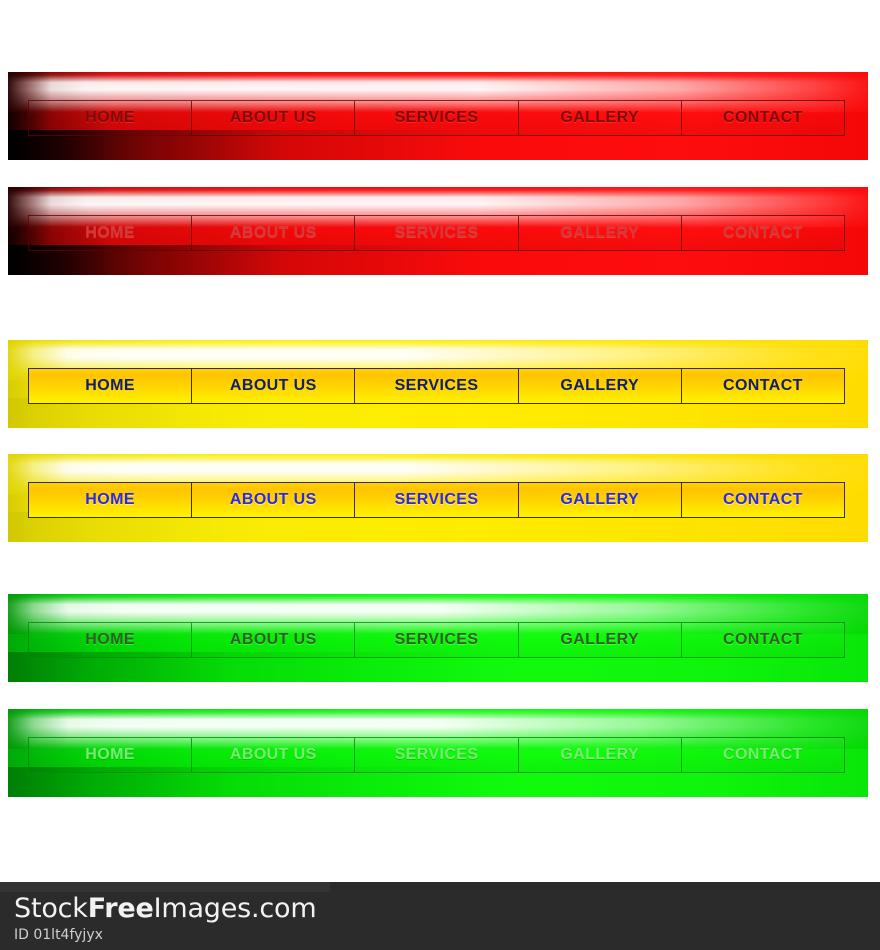 This screenshot has height=950, width=880. Describe the element at coordinates (440, 916) in the screenshot. I see `watermark-bar: StockFreeImages.com ID 01lt4fyjyx` at that location.